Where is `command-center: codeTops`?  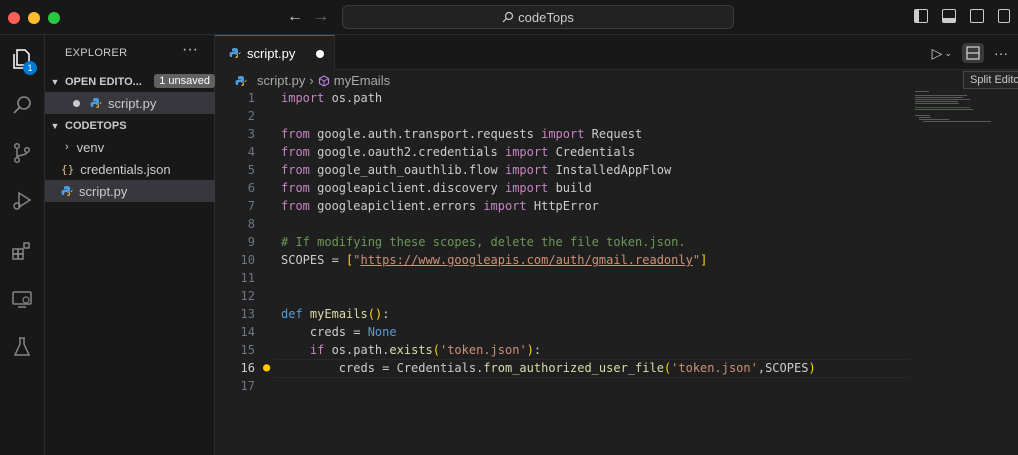
command-center: codeTops is located at coordinates (538, 17).